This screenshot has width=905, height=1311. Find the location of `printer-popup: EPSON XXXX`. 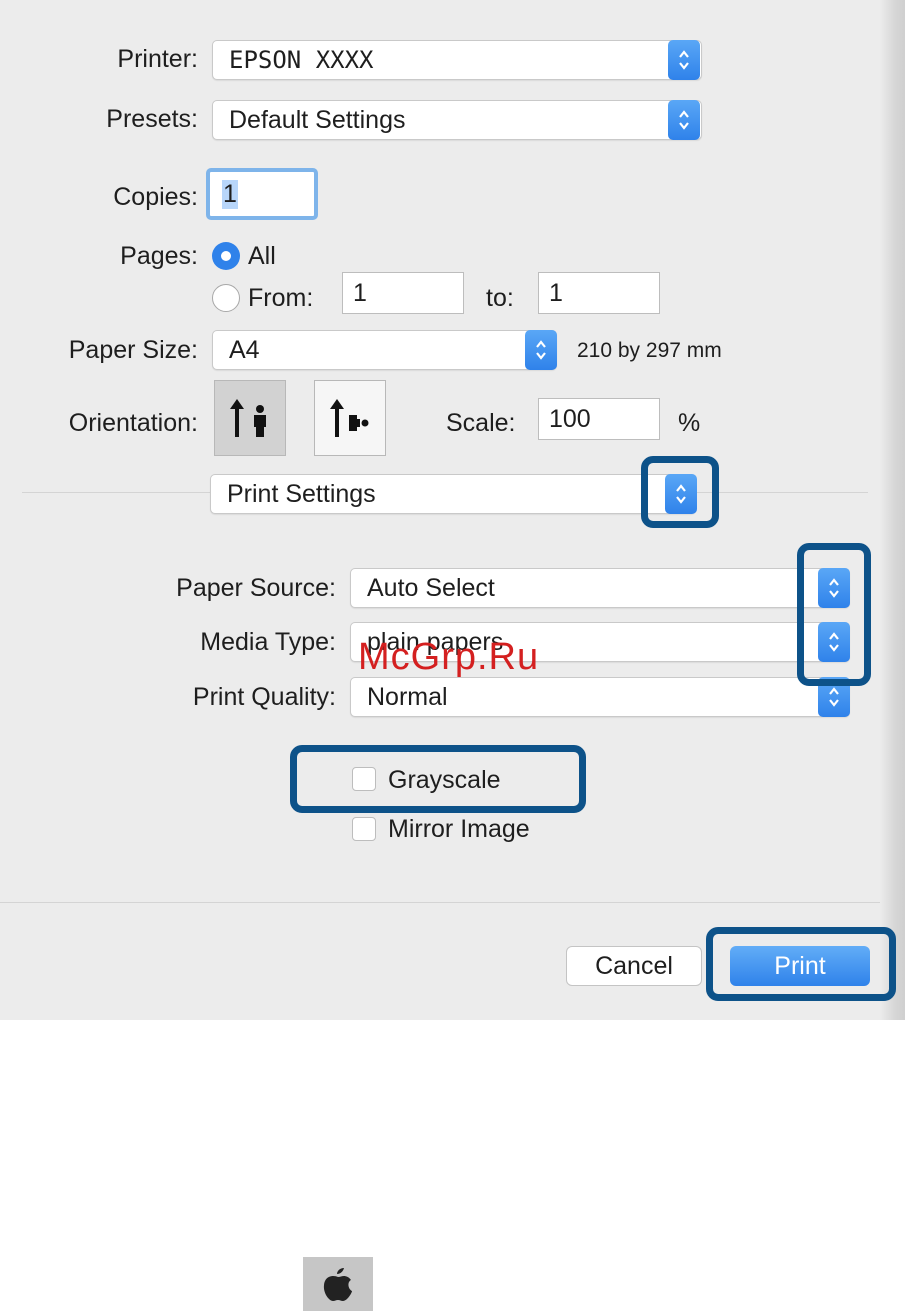

printer-popup: EPSON XXXX is located at coordinates (457, 60).